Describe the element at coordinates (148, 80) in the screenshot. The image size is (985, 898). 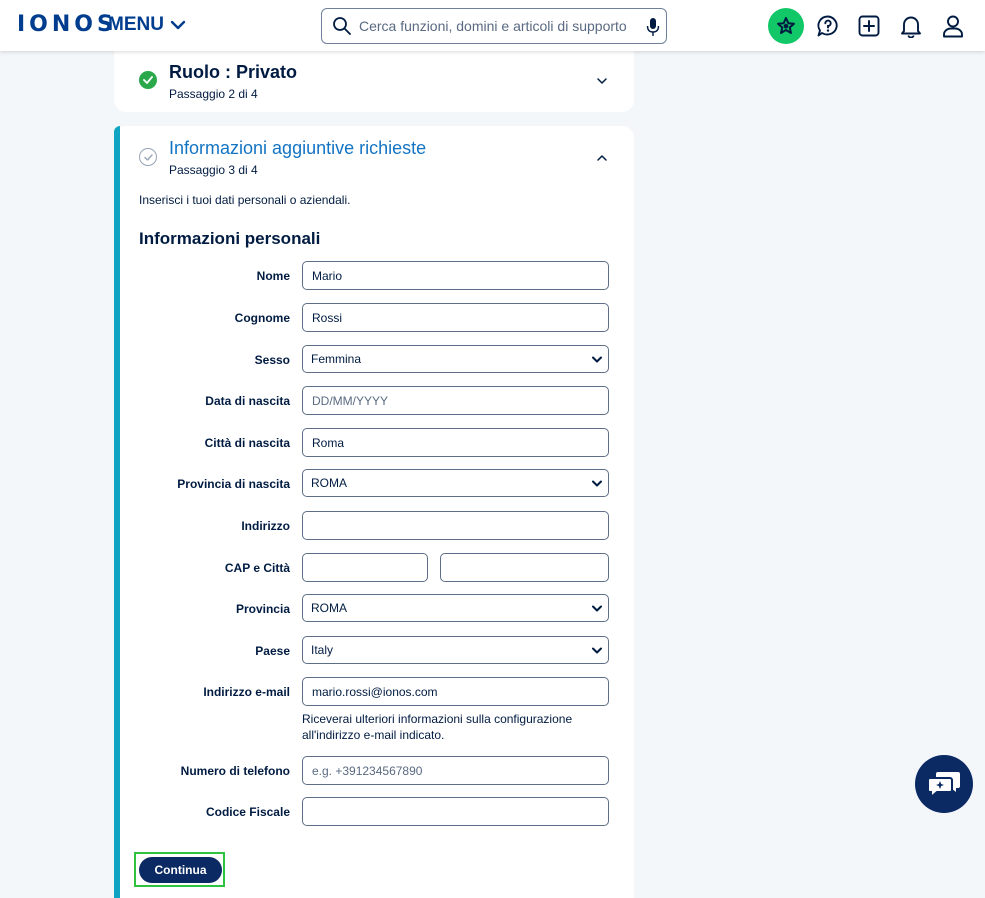
I see `check-circle-icon` at that location.